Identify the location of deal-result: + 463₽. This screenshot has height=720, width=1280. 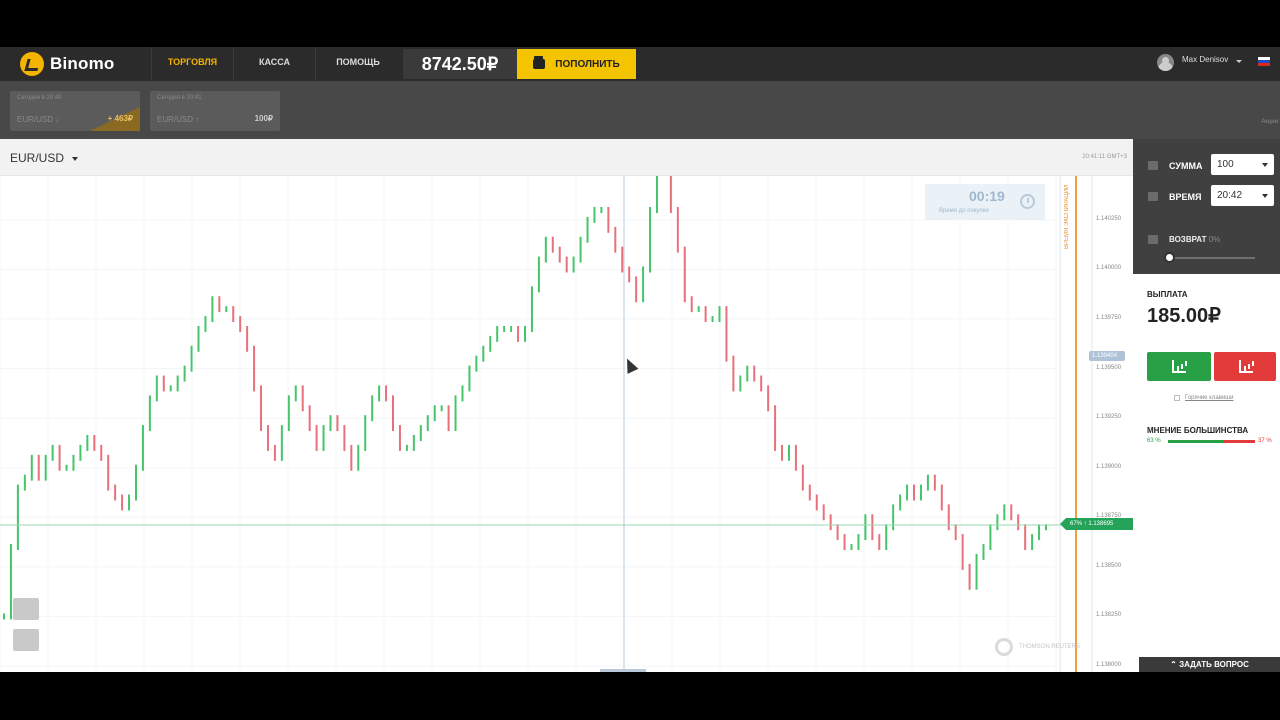
(115, 119).